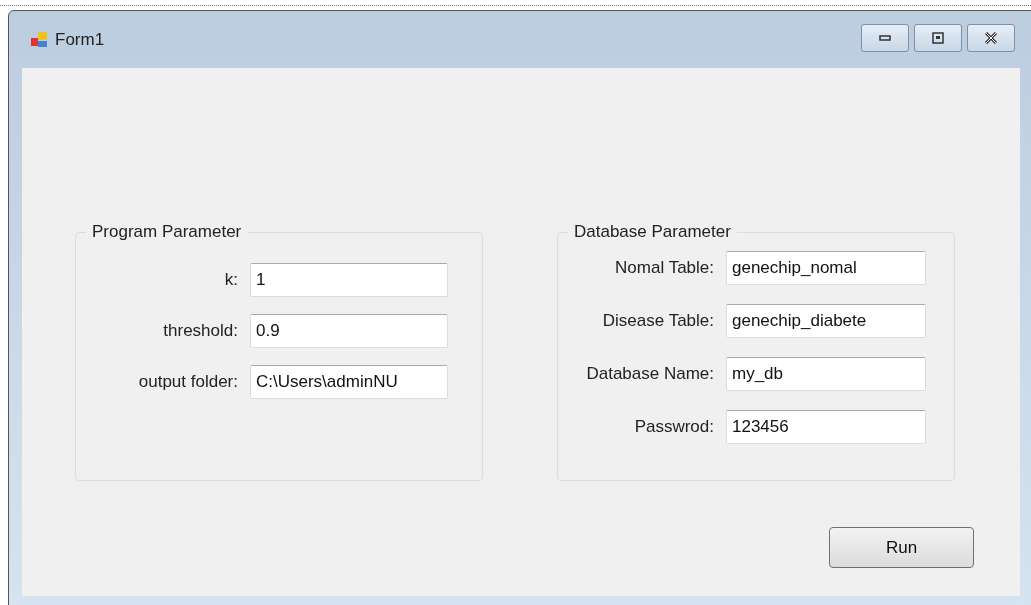 The width and height of the screenshot is (1031, 605). Describe the element at coordinates (200, 331) in the screenshot. I see `field-label: threshold:` at that location.